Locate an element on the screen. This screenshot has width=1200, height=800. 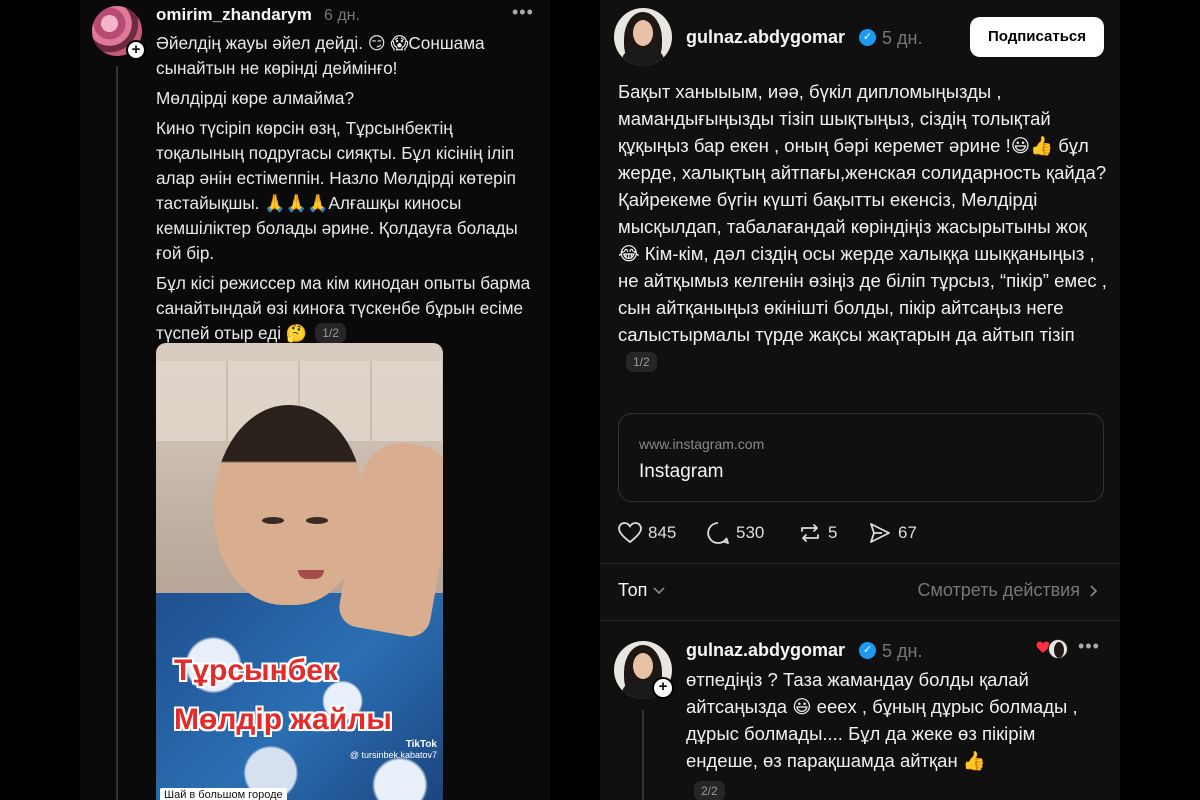
view-activity-link: Смотреть действия is located at coordinates (1008, 590).